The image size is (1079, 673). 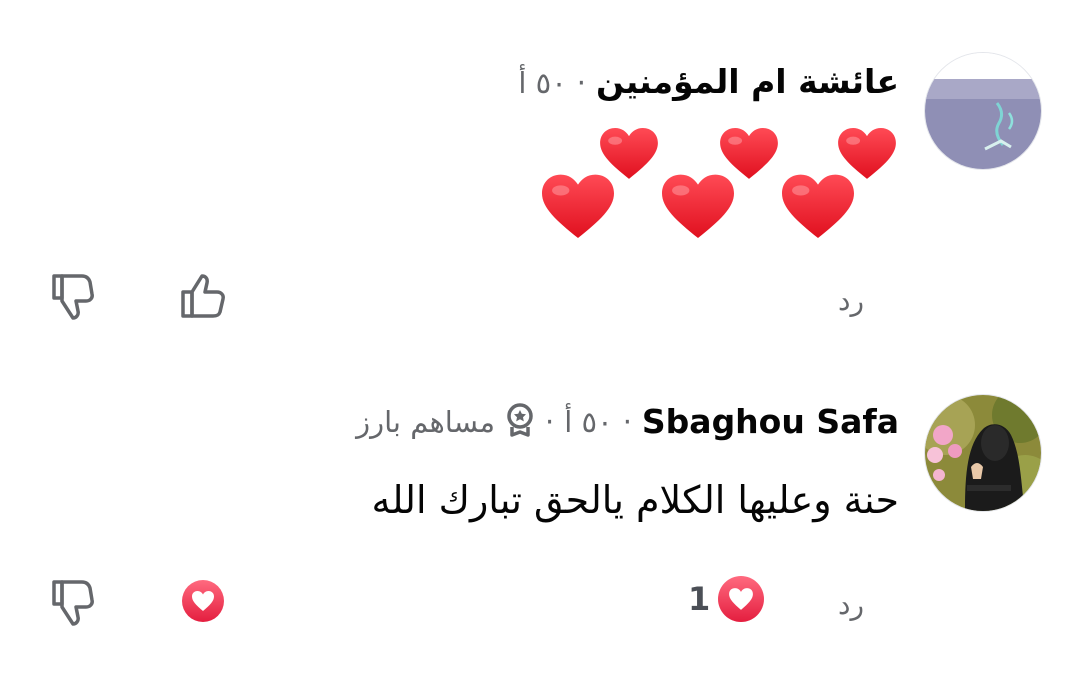 I want to click on love-reaction-icon, so click(x=741, y=599).